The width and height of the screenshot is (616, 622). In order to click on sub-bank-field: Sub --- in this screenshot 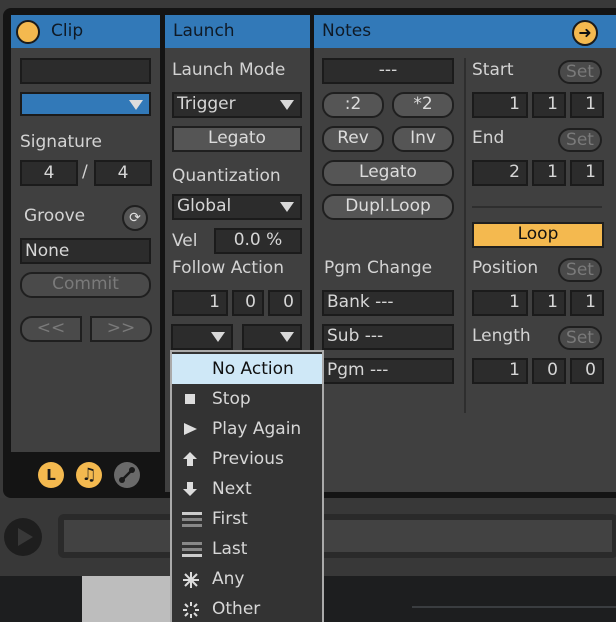, I will do `click(388, 337)`.